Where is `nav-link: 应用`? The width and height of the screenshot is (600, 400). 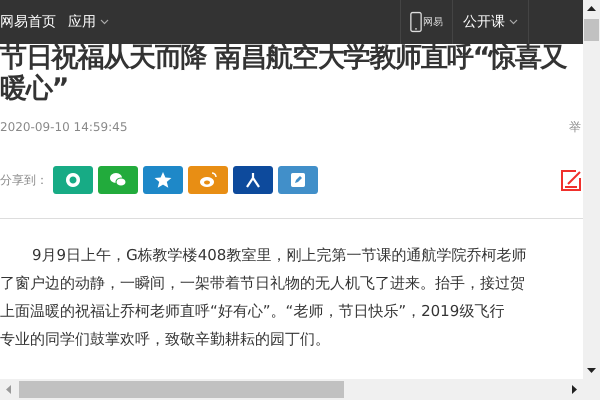 nav-link: 应用 is located at coordinates (88, 22).